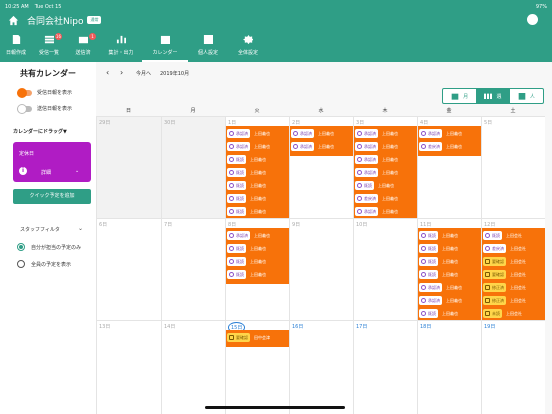 The height and width of the screenshot is (414, 552). Describe the element at coordinates (257, 367) in the screenshot. I see `day-cell: 15日 要確認 田中会津` at that location.